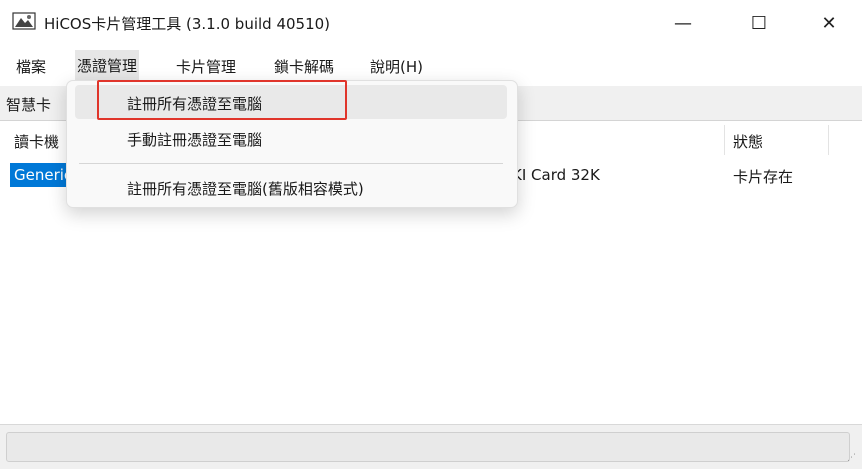 The width and height of the screenshot is (862, 469). I want to click on close-icon: ✕, so click(829, 23).